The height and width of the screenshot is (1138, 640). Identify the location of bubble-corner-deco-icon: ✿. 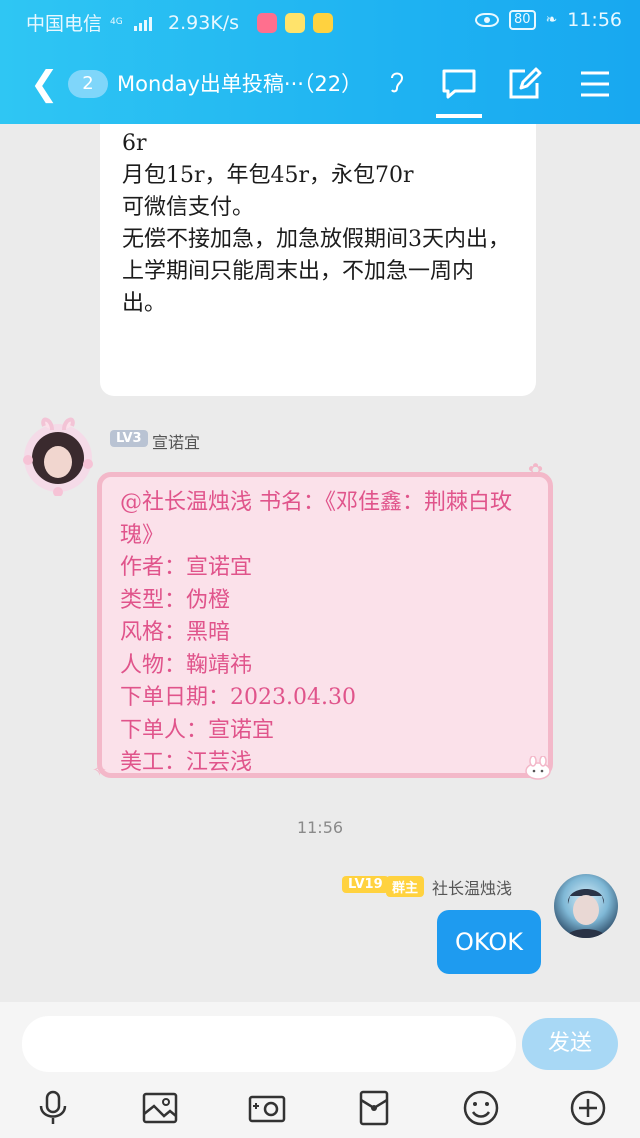
(536, 470).